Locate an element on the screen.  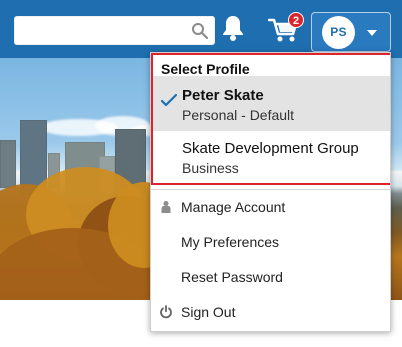
search-box is located at coordinates (114, 30).